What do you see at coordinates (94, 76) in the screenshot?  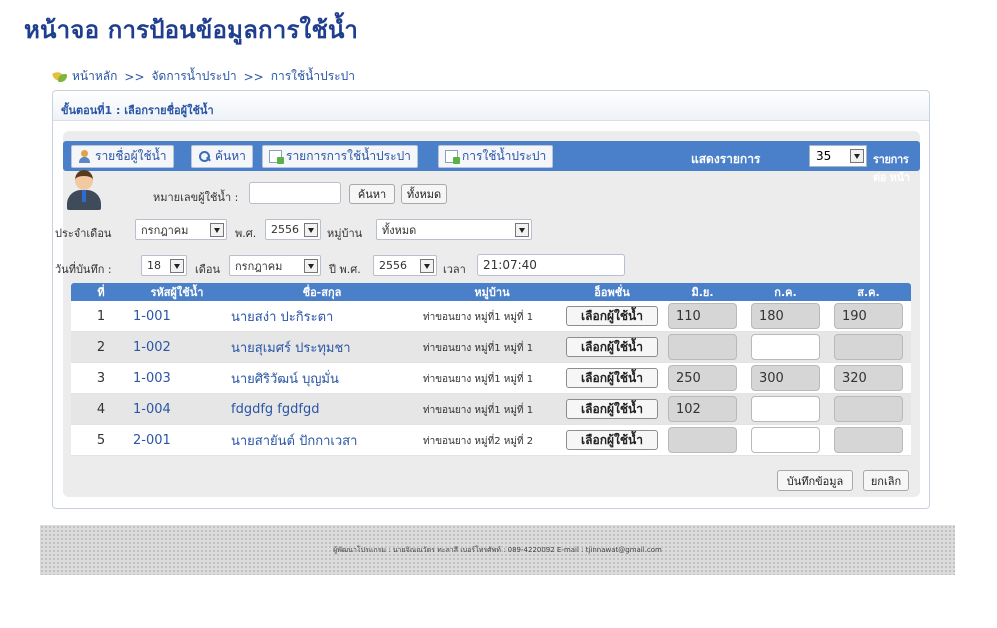 I see `breadcrumb-home-link: หน้าหลัก` at bounding box center [94, 76].